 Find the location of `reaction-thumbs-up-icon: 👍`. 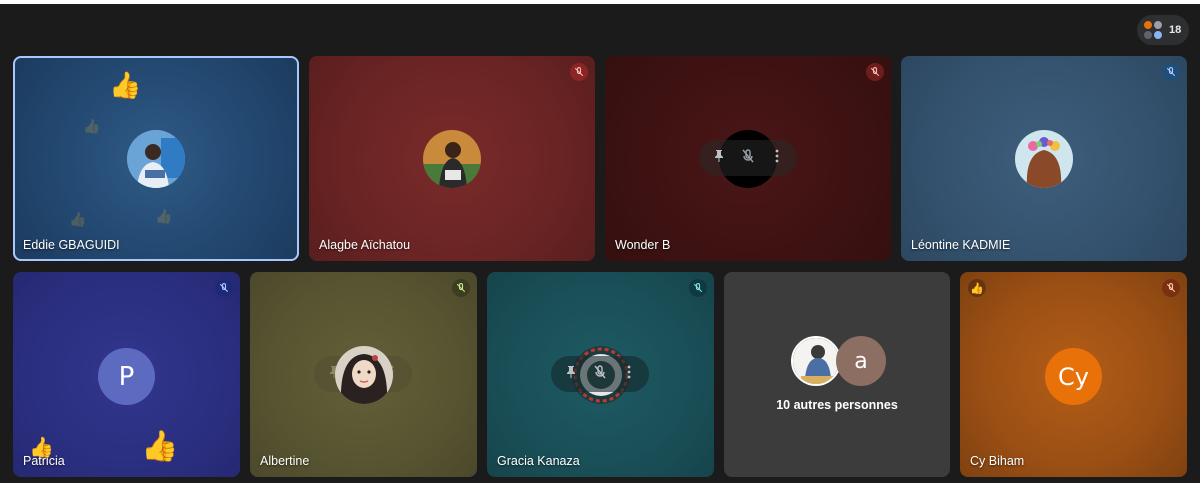

reaction-thumbs-up-icon: 👍 is located at coordinates (977, 288).